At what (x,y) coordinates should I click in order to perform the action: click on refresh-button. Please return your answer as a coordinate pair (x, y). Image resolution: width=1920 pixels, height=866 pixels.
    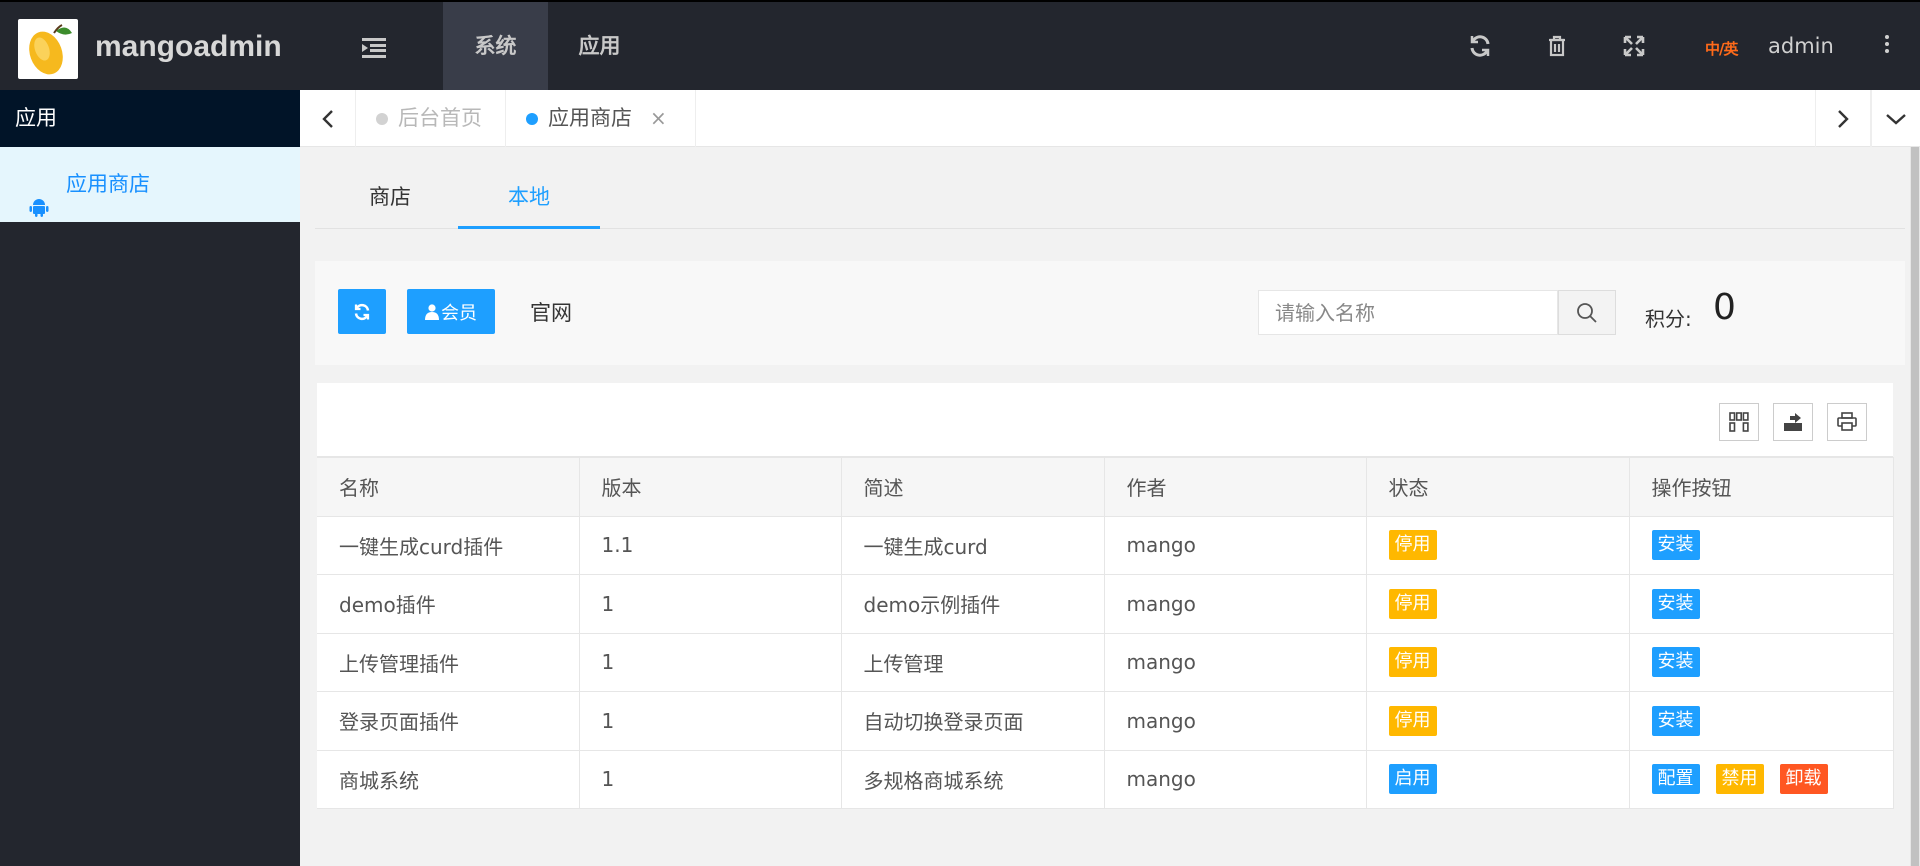
    Looking at the image, I should click on (362, 311).